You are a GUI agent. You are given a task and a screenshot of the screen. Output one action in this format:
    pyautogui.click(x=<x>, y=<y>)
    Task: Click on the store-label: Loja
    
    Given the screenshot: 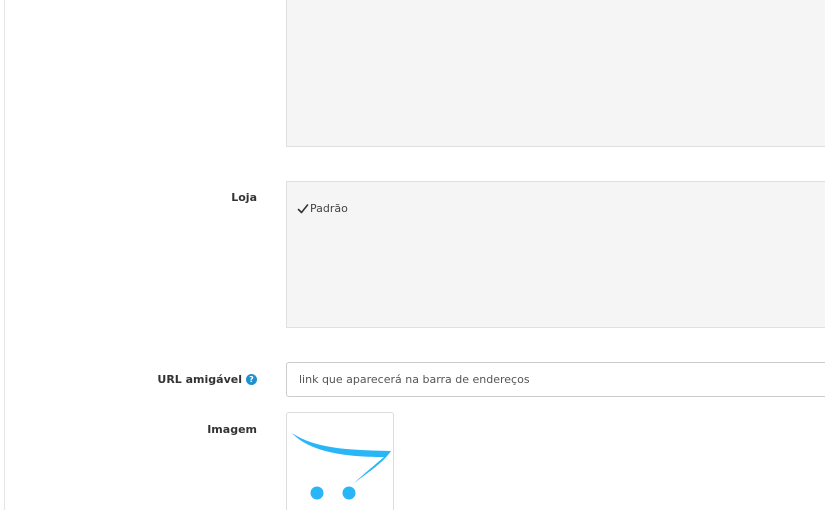 What is the action you would take?
    pyautogui.click(x=244, y=197)
    